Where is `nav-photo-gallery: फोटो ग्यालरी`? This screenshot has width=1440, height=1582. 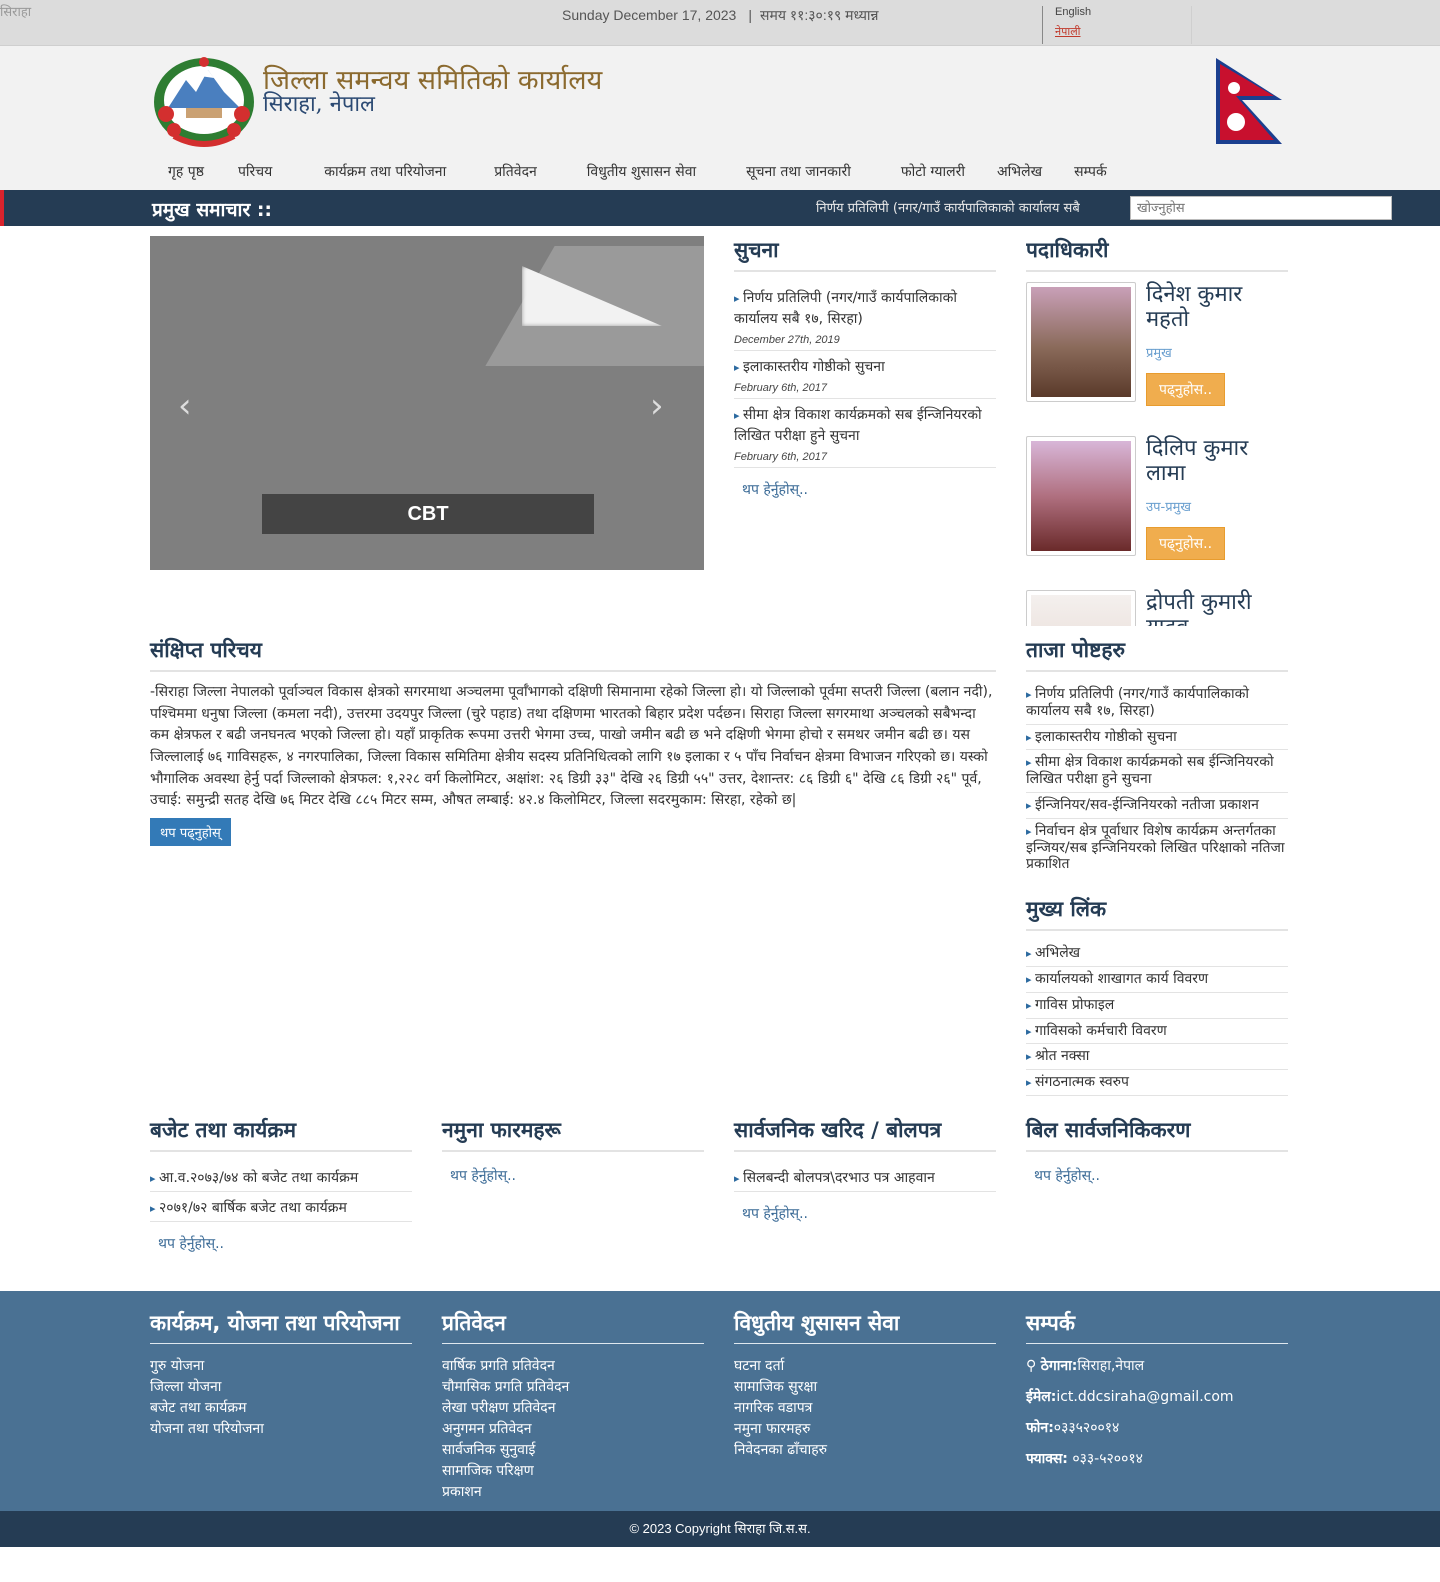 nav-photo-gallery: फोटो ग्यालरी is located at coordinates (933, 171).